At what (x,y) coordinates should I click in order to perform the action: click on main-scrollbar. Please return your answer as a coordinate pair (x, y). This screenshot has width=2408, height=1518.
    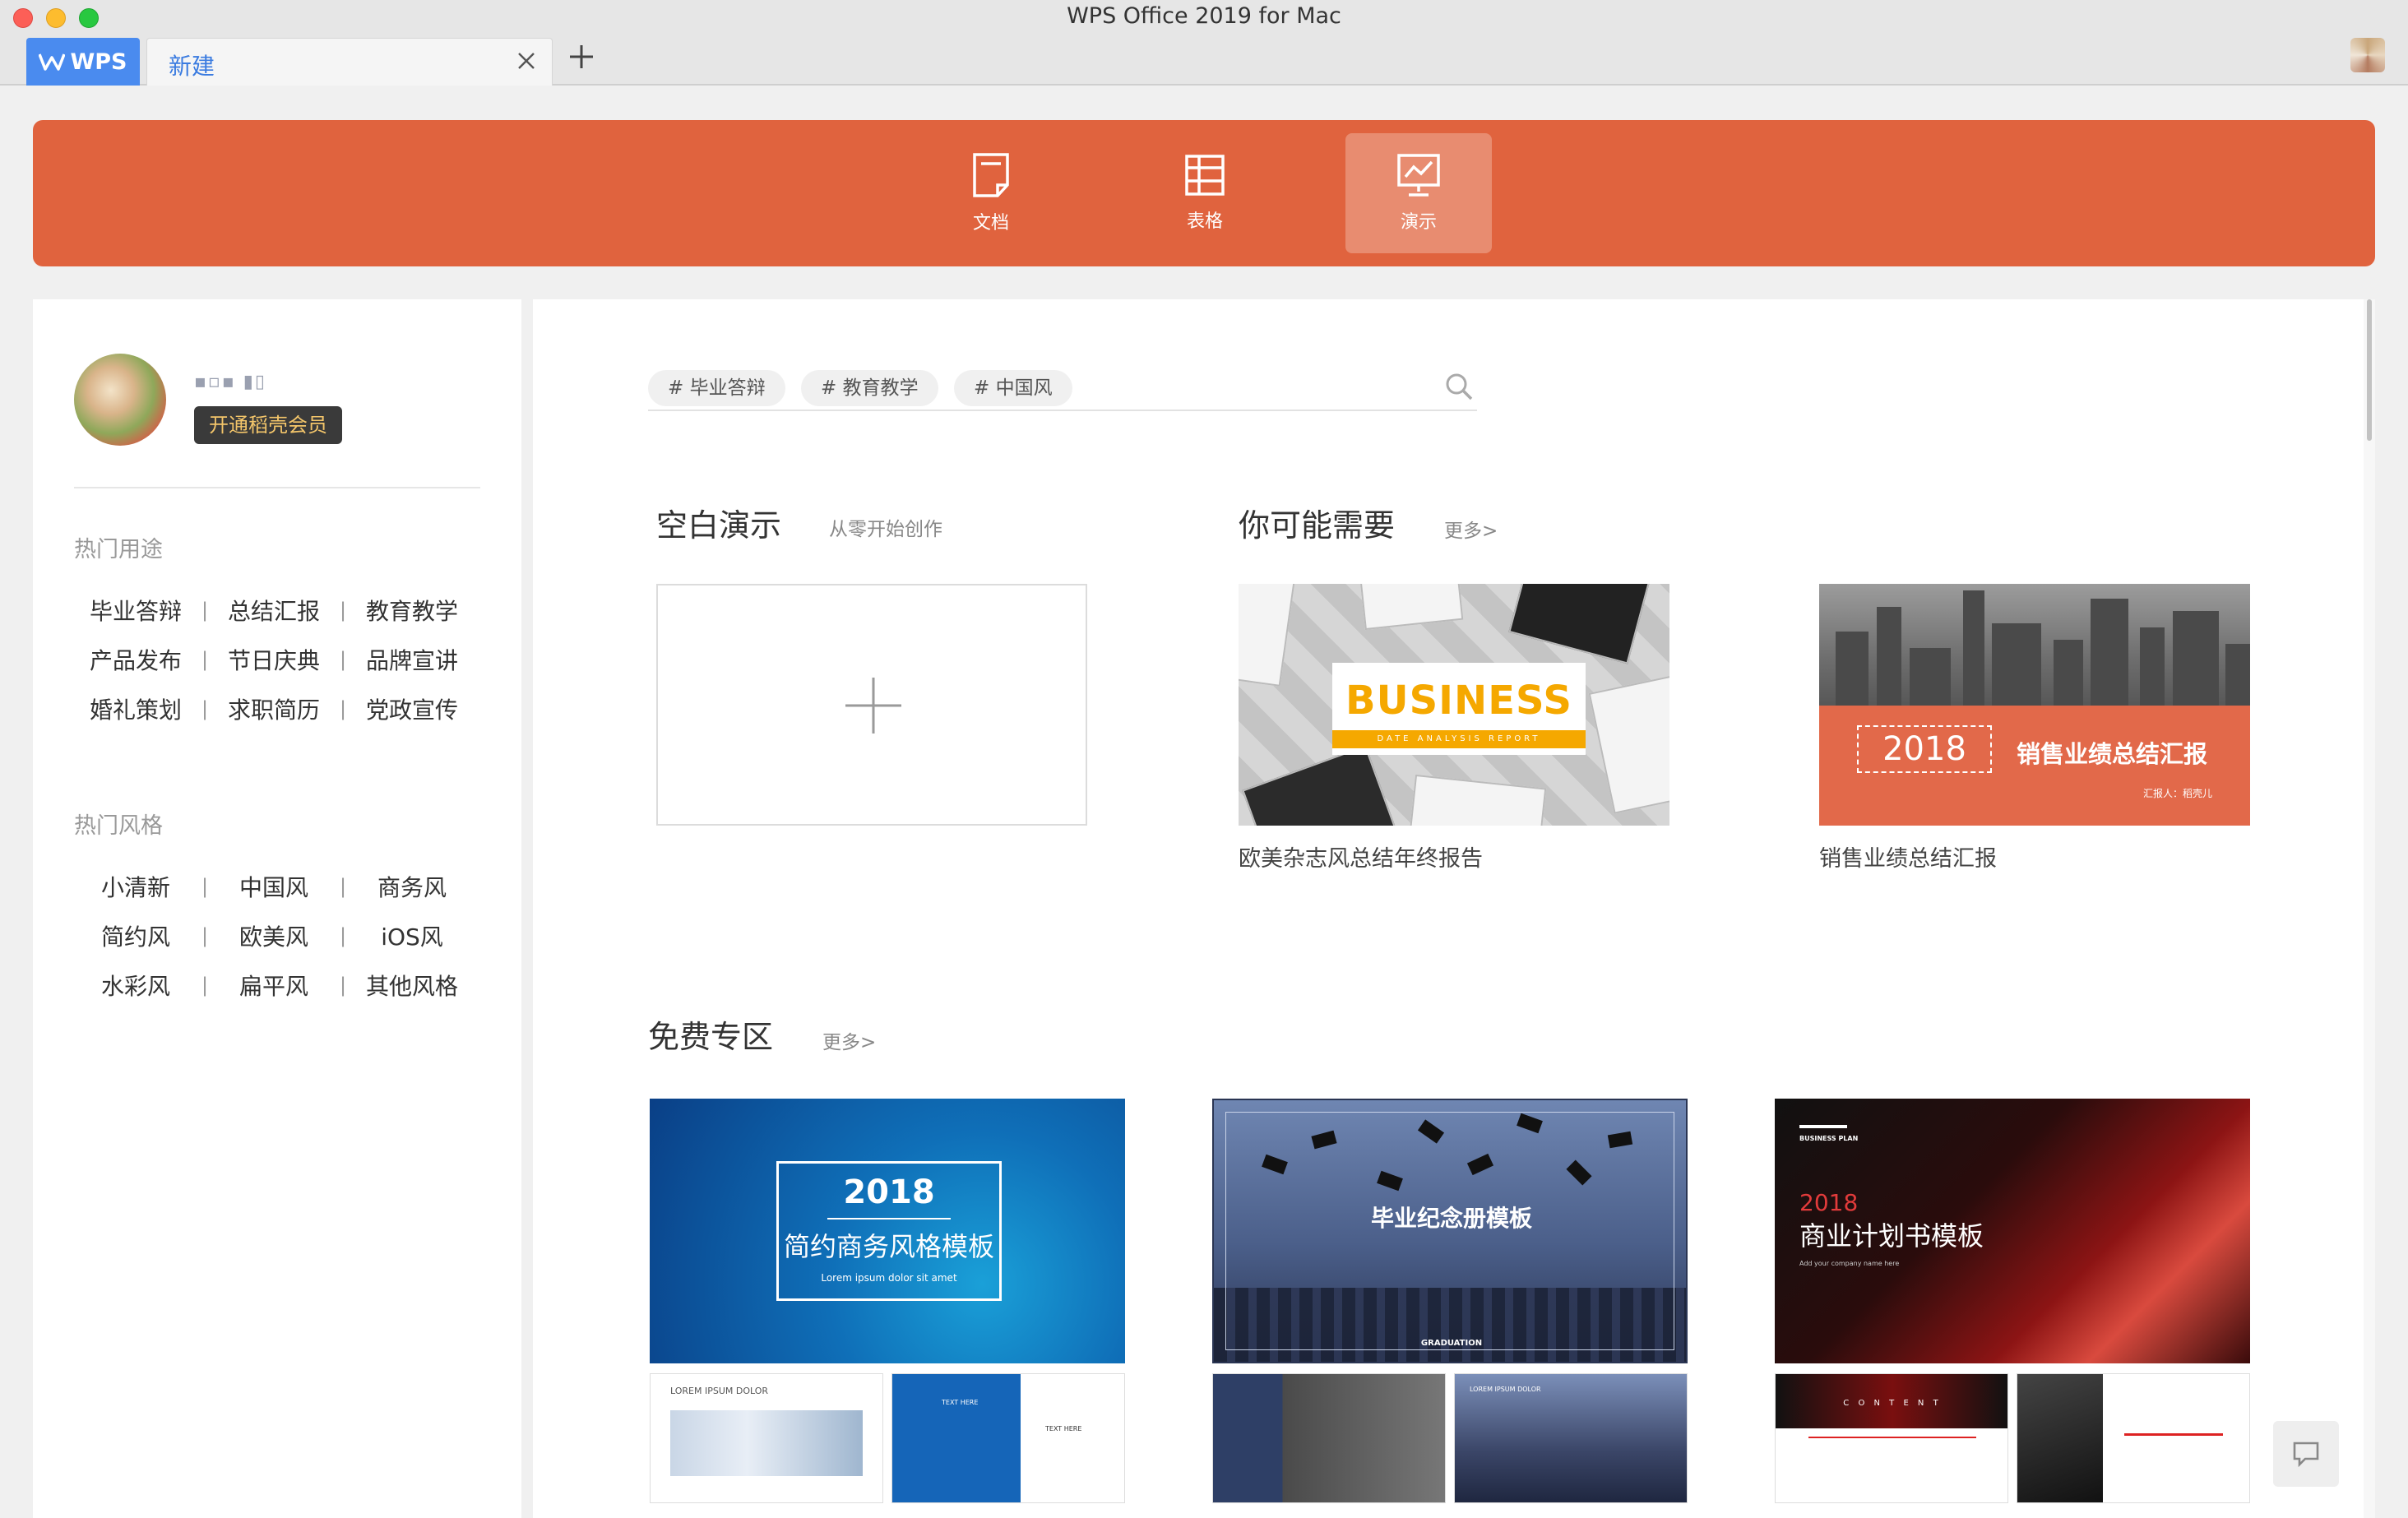
    Looking at the image, I should click on (2369, 908).